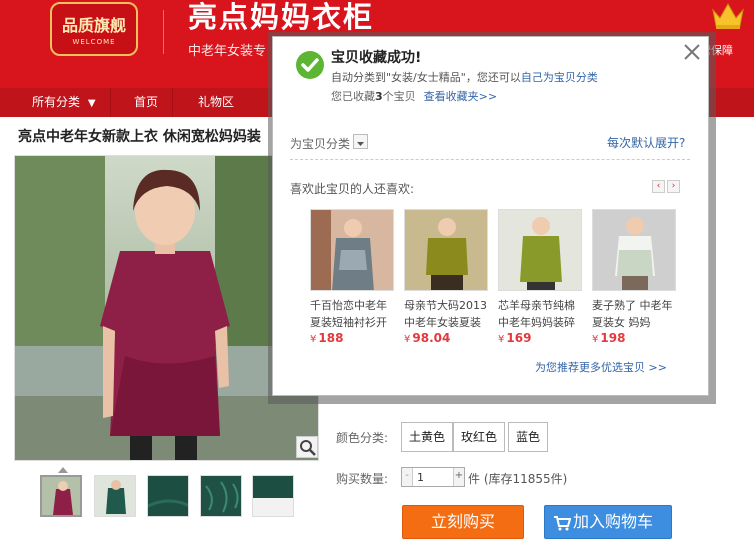 Image resolution: width=754 pixels, height=541 pixels. I want to click on quantity-input, so click(434, 477).